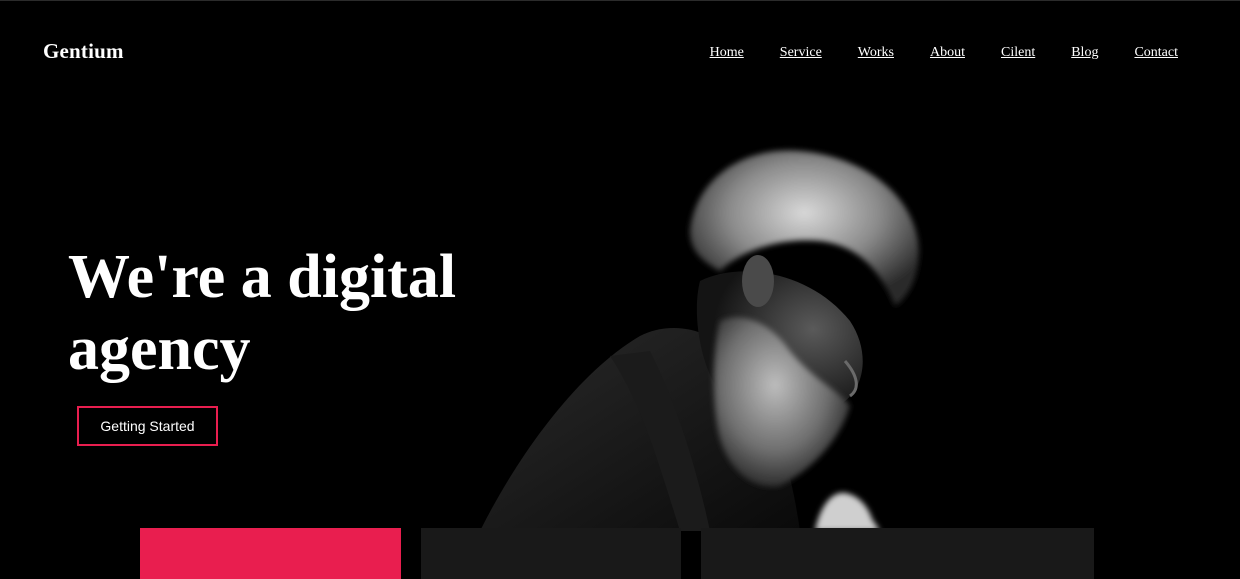 This screenshot has height=579, width=1240. Describe the element at coordinates (298, 313) in the screenshot. I see `hero-headline: We're a digital agency` at that location.